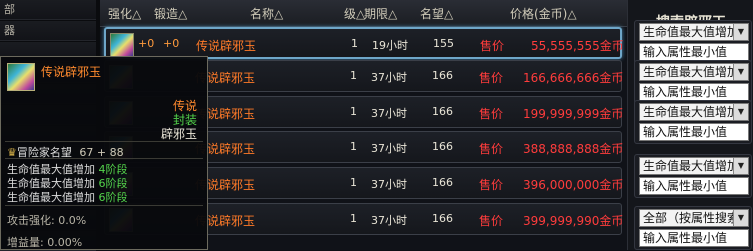 The height and width of the screenshot is (251, 753). Describe the element at coordinates (543, 13) in the screenshot. I see `col-price: 价格(金币)△` at that location.